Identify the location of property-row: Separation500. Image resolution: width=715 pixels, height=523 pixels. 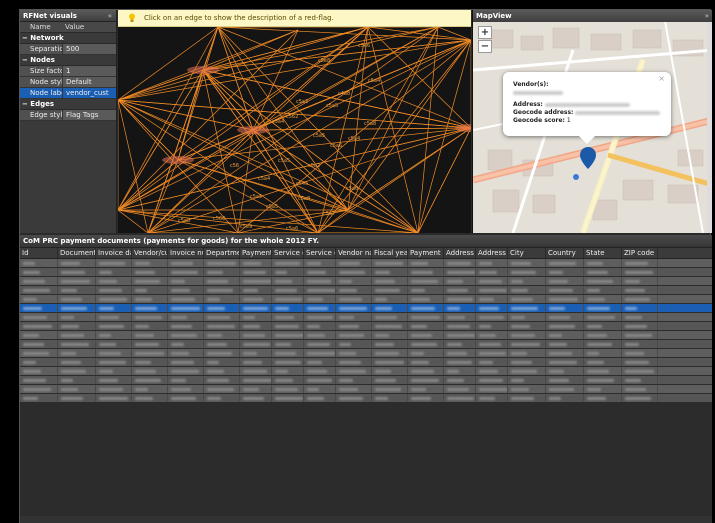
(68, 49).